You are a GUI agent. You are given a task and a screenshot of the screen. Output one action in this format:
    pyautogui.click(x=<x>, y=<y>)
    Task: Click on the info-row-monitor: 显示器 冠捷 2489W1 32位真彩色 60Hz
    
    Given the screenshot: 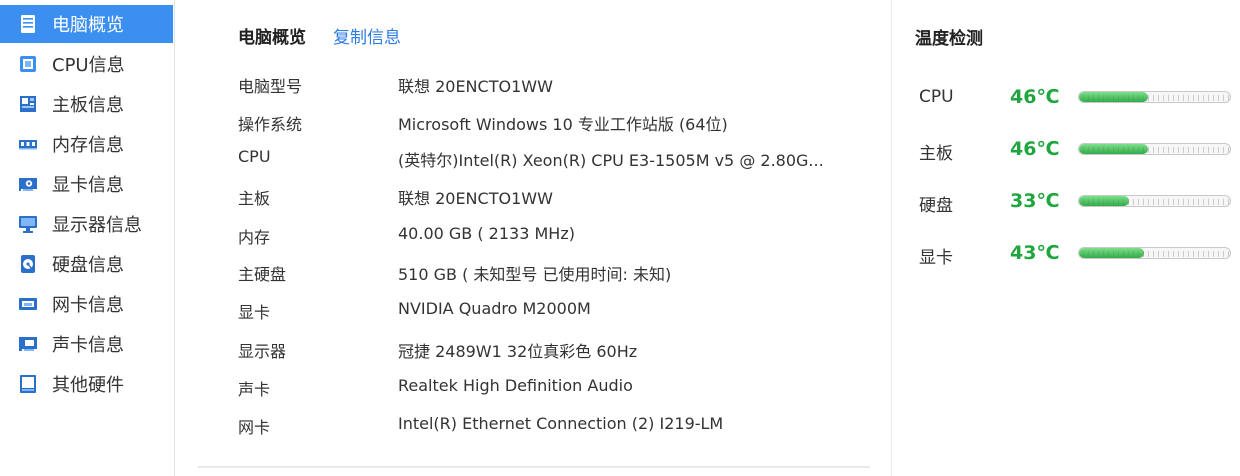 What is the action you would take?
    pyautogui.click(x=558, y=350)
    